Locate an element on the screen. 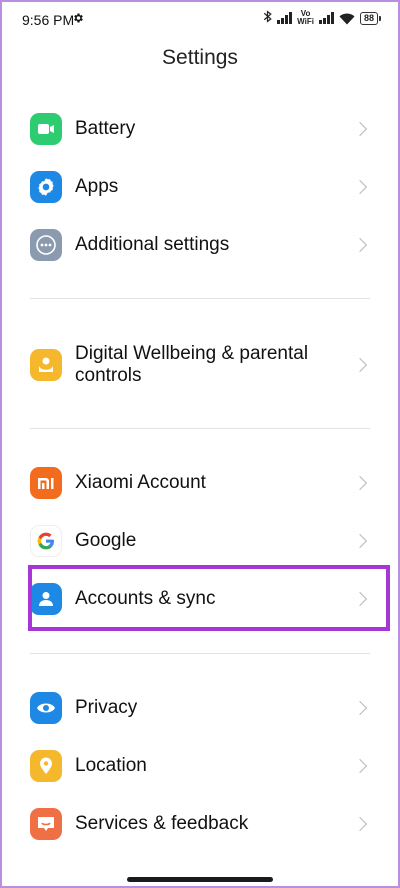  settings-item-label: Xiaomi Account is located at coordinates (140, 482).